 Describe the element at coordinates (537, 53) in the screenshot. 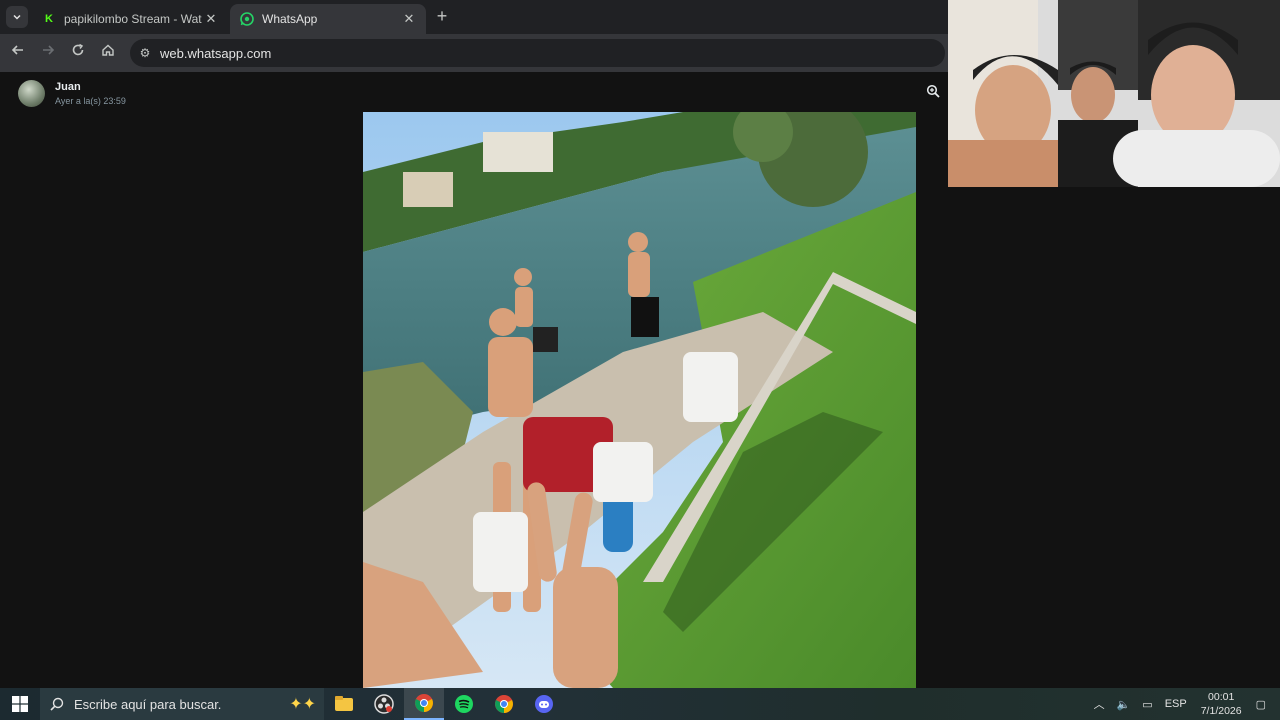

I see `address-bar: ⚙ web.whatsapp.com` at that location.